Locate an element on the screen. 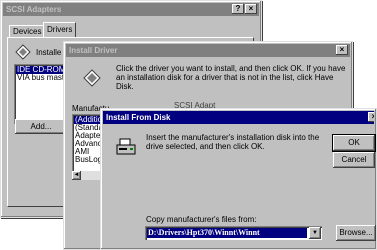  tab-drivers-label: Drivers is located at coordinates (60, 29).